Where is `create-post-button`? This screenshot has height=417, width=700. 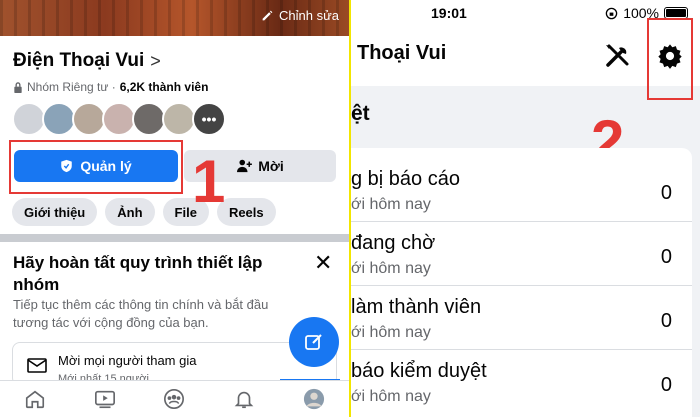
create-post-button is located at coordinates (314, 342).